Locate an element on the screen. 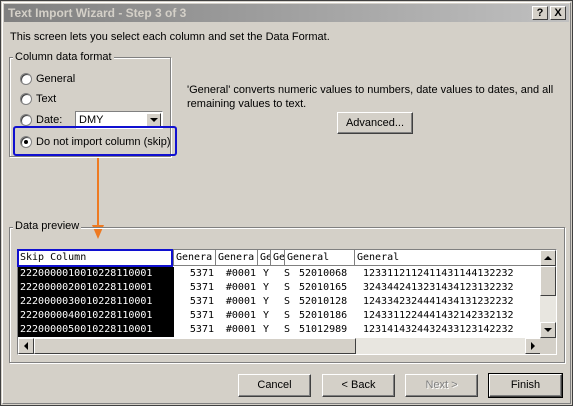 This screenshot has height=406, width=573. vertical-scrollbar is located at coordinates (548, 294).